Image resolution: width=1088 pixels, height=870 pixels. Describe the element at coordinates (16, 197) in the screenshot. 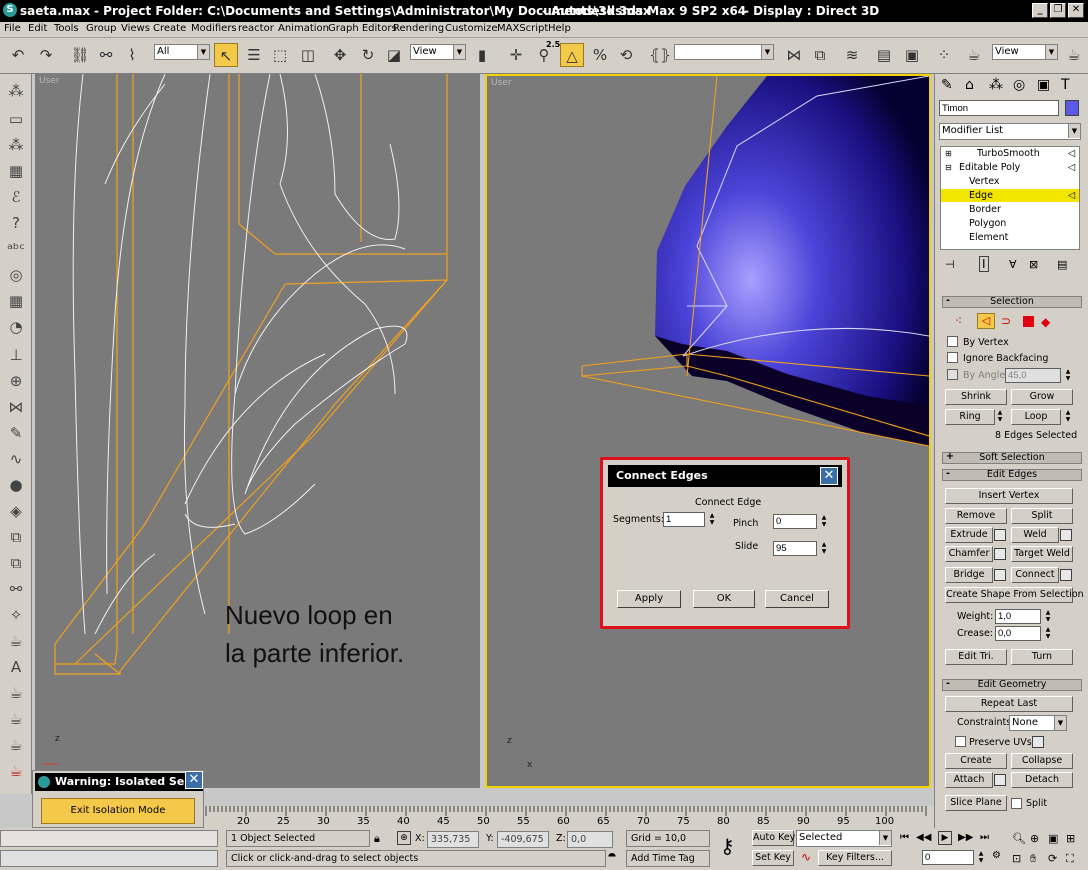

I see `grab-icon: ℰ` at that location.